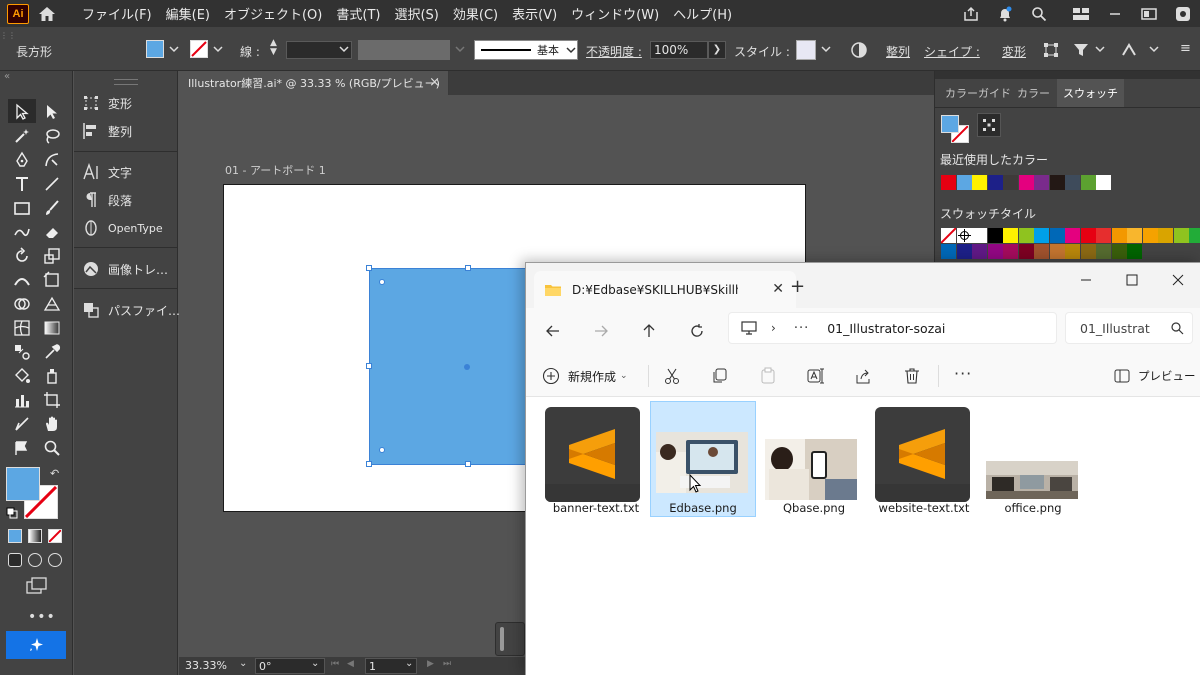 The image size is (1200, 675). Describe the element at coordinates (964, 235) in the screenshot. I see `swatch-registration` at that location.